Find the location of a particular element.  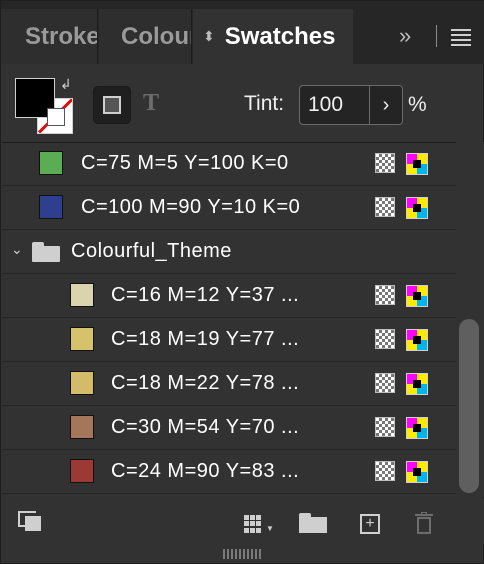

colour-group-row: ⌄ Colourful_Theme is located at coordinates (229, 252).